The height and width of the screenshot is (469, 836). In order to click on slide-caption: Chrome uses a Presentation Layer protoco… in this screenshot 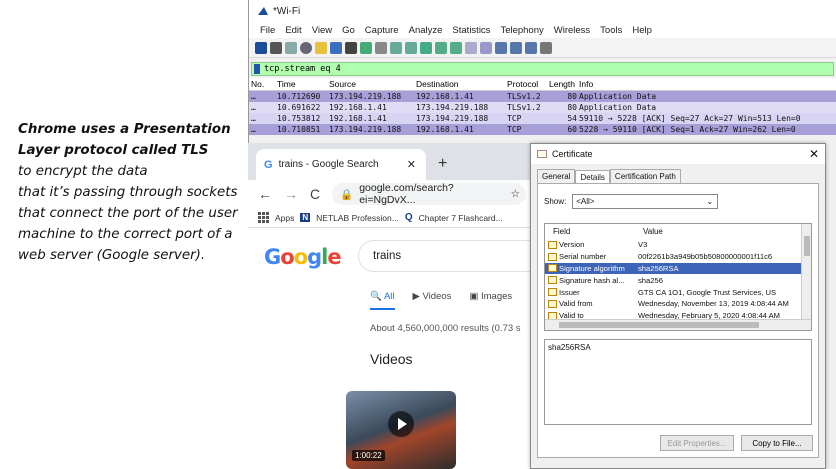, I will do `click(128, 192)`.